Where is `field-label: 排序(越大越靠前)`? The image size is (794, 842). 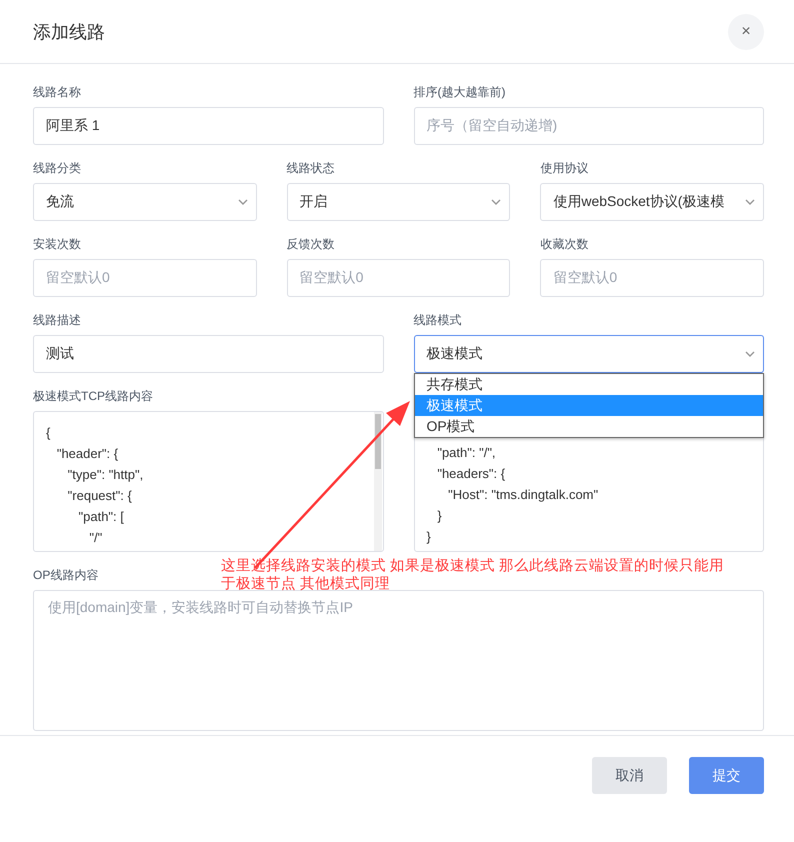 field-label: 排序(越大越靠前) is located at coordinates (460, 92).